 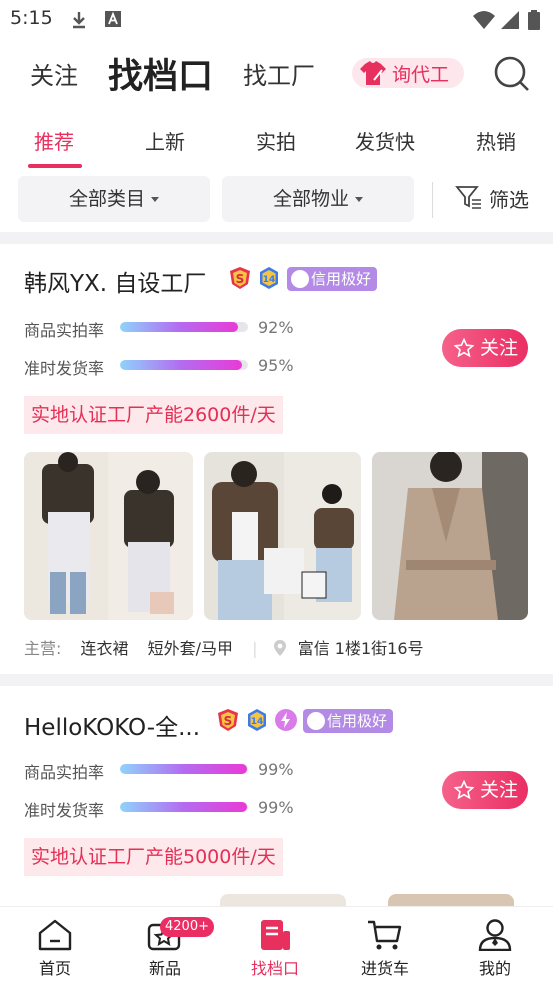 I want to click on shirt-icon, so click(x=373, y=73).